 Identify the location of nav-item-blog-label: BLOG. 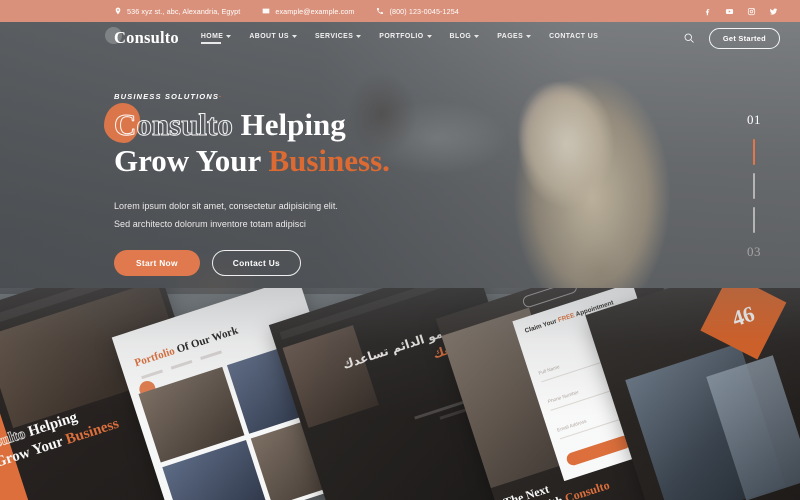
(460, 36).